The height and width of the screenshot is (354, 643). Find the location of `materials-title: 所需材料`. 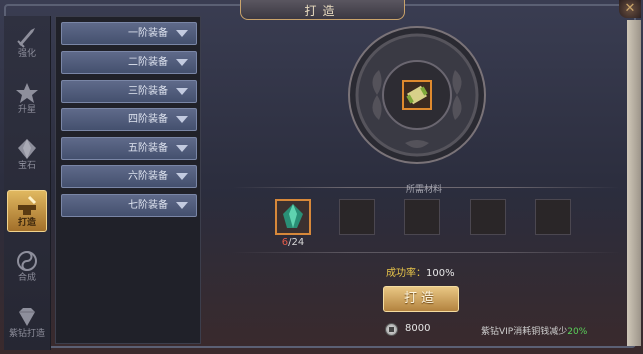

materials-title: 所需材料 is located at coordinates (423, 190).